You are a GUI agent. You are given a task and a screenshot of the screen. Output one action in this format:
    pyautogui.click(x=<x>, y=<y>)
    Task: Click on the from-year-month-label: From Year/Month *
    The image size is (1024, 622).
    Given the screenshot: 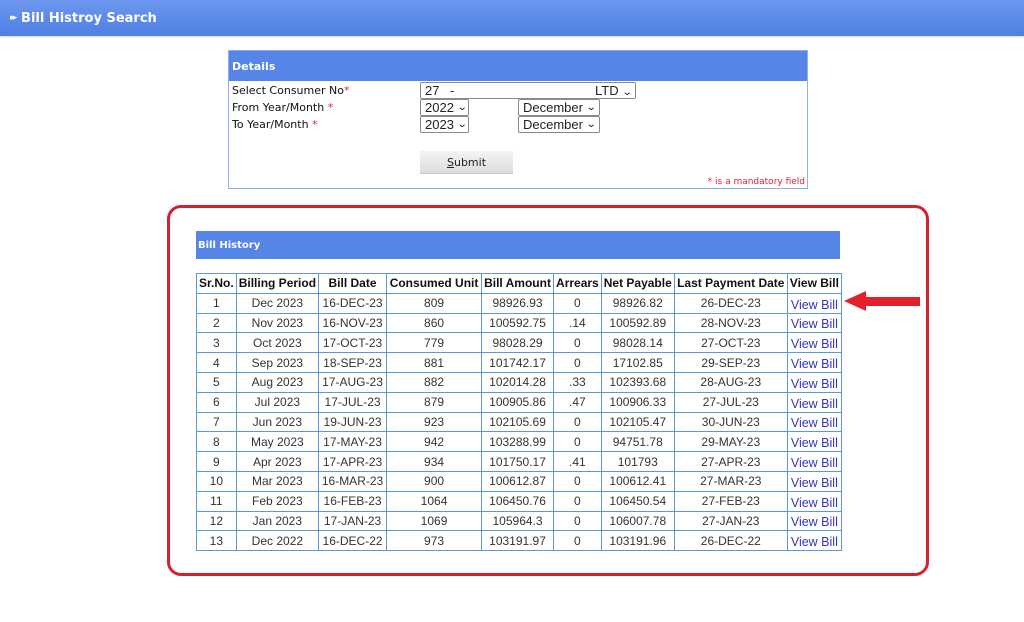 What is the action you would take?
    pyautogui.click(x=282, y=107)
    